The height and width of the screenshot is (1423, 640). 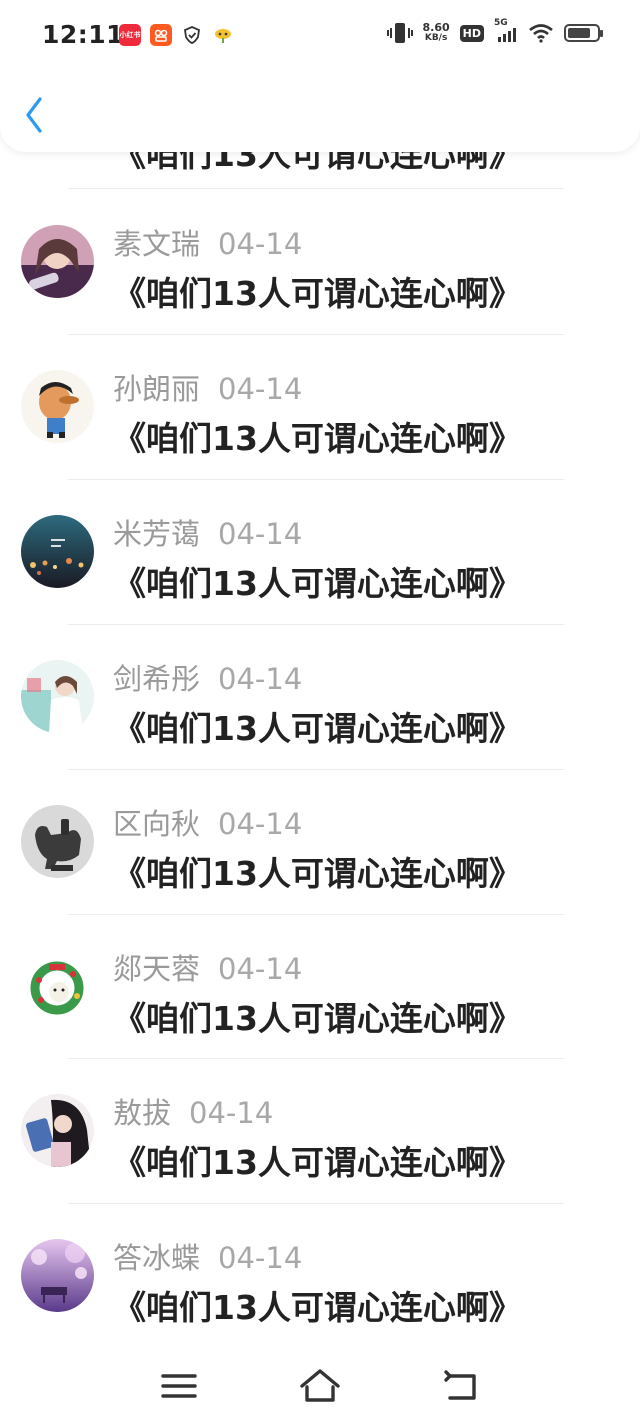 I want to click on system-status: 8.60 KB/s HD 5G, so click(x=494, y=31).